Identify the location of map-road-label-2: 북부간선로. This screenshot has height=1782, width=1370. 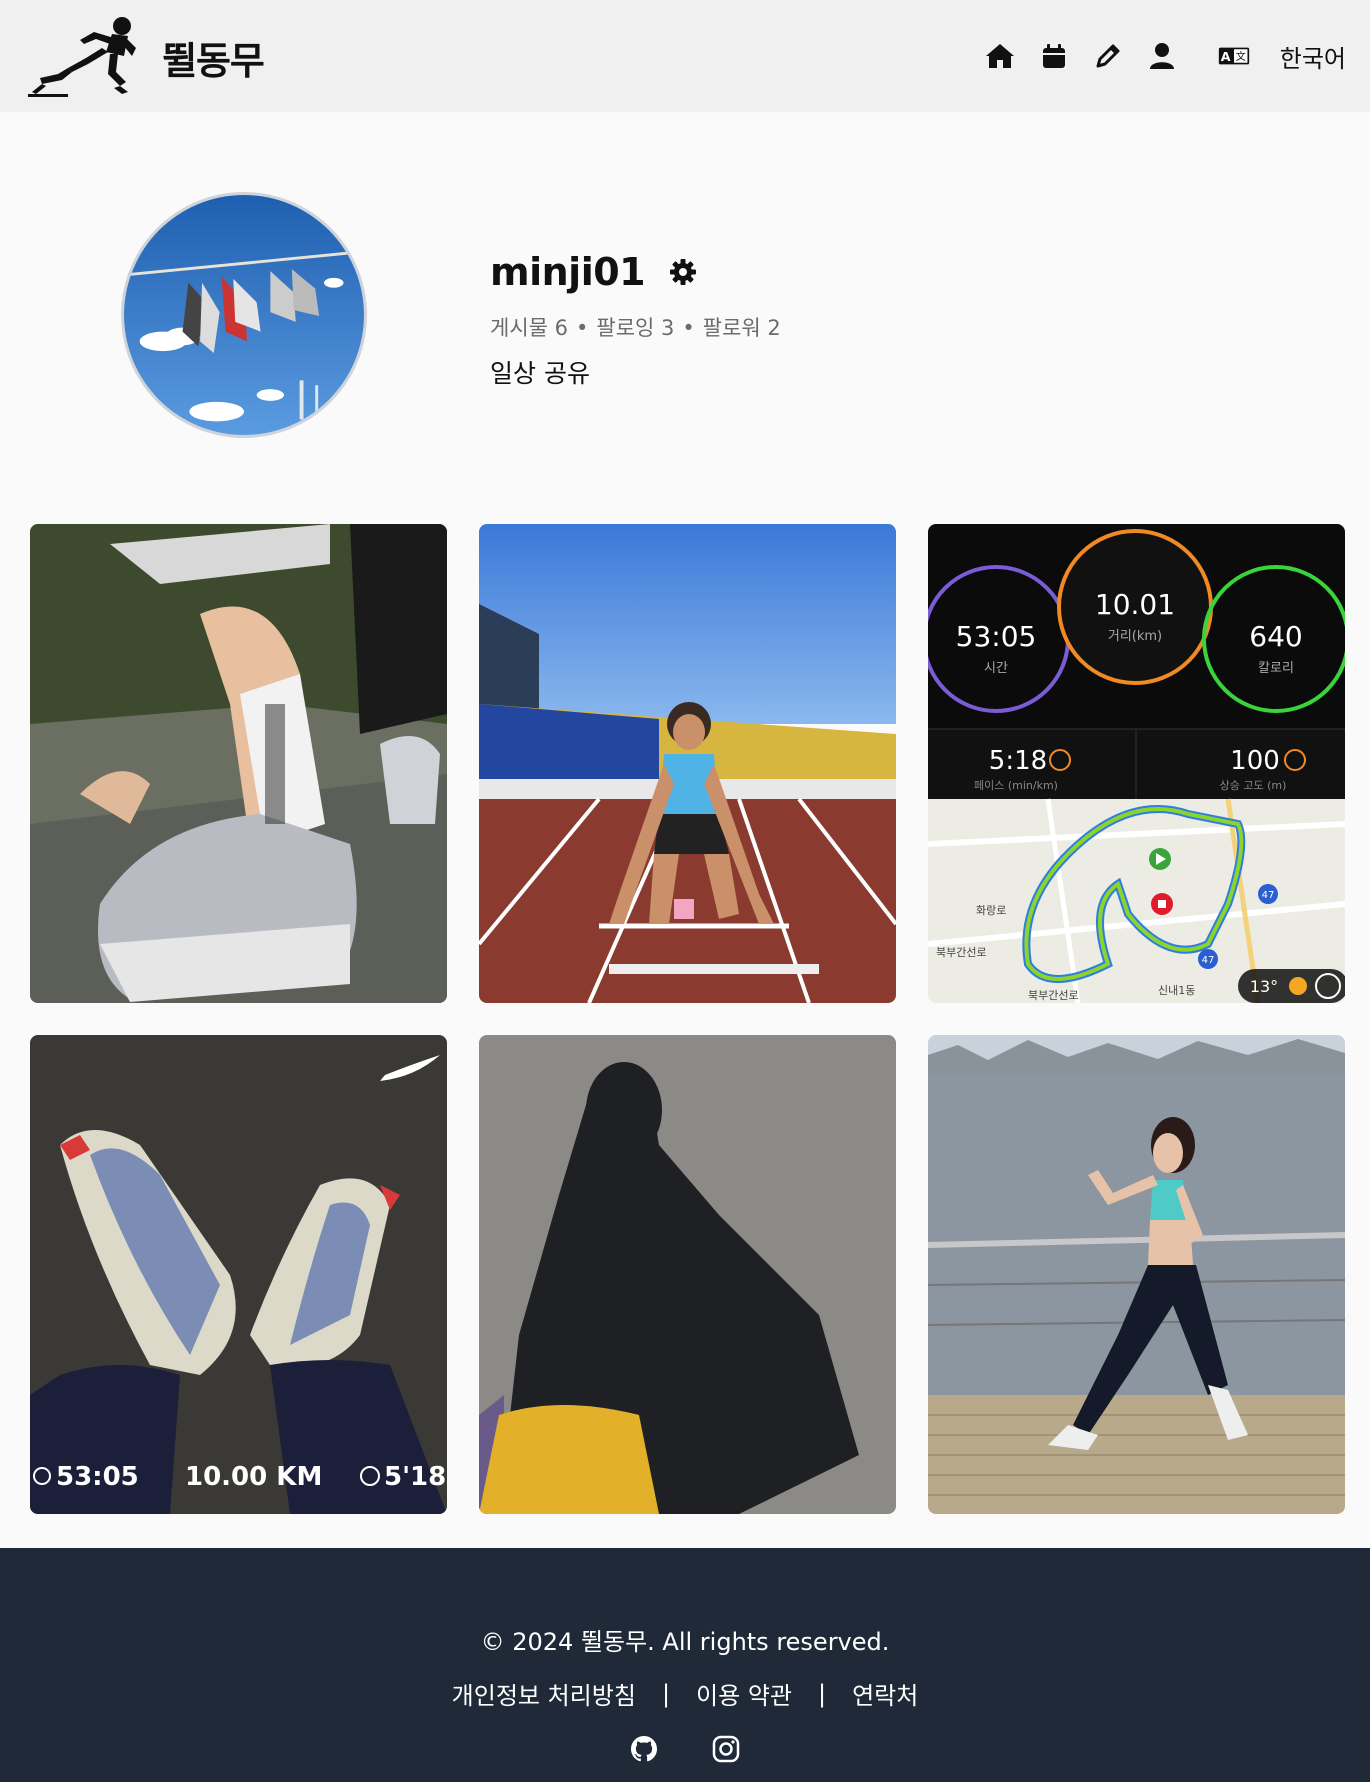
(1053, 995).